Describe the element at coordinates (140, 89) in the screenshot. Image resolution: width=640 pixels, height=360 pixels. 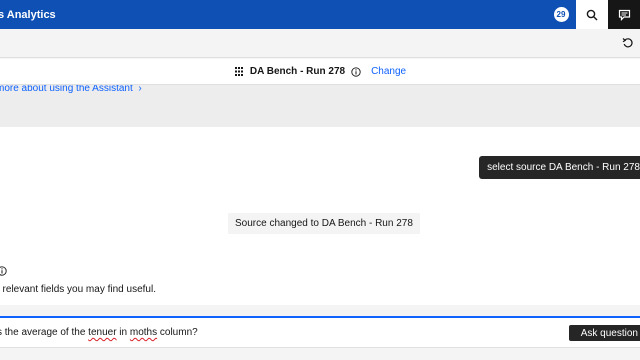
I see `chevron-right-icon: ›` at that location.